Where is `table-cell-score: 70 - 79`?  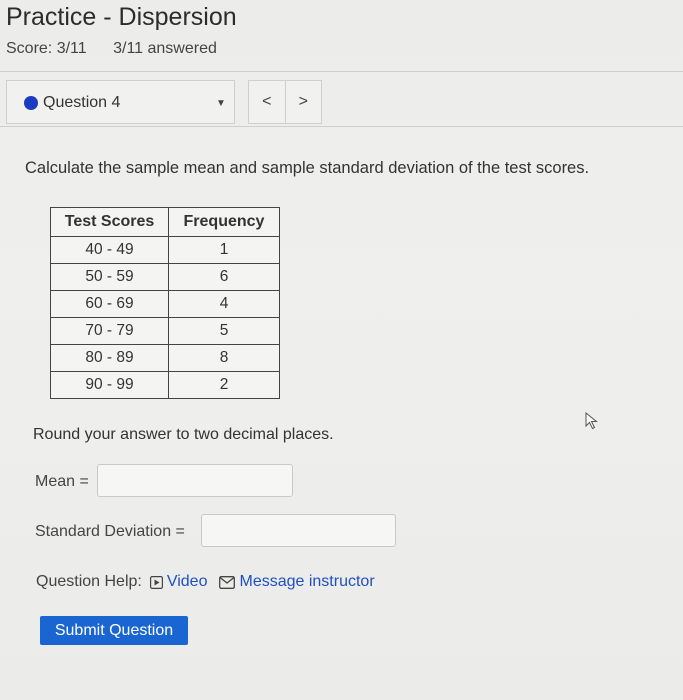
table-cell-score: 70 - 79 is located at coordinates (109, 331).